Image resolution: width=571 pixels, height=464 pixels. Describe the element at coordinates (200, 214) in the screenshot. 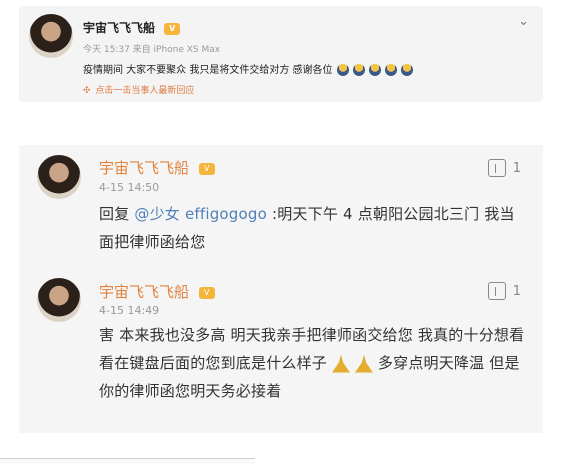

I see `mention-link: @少女 effigogogo` at that location.